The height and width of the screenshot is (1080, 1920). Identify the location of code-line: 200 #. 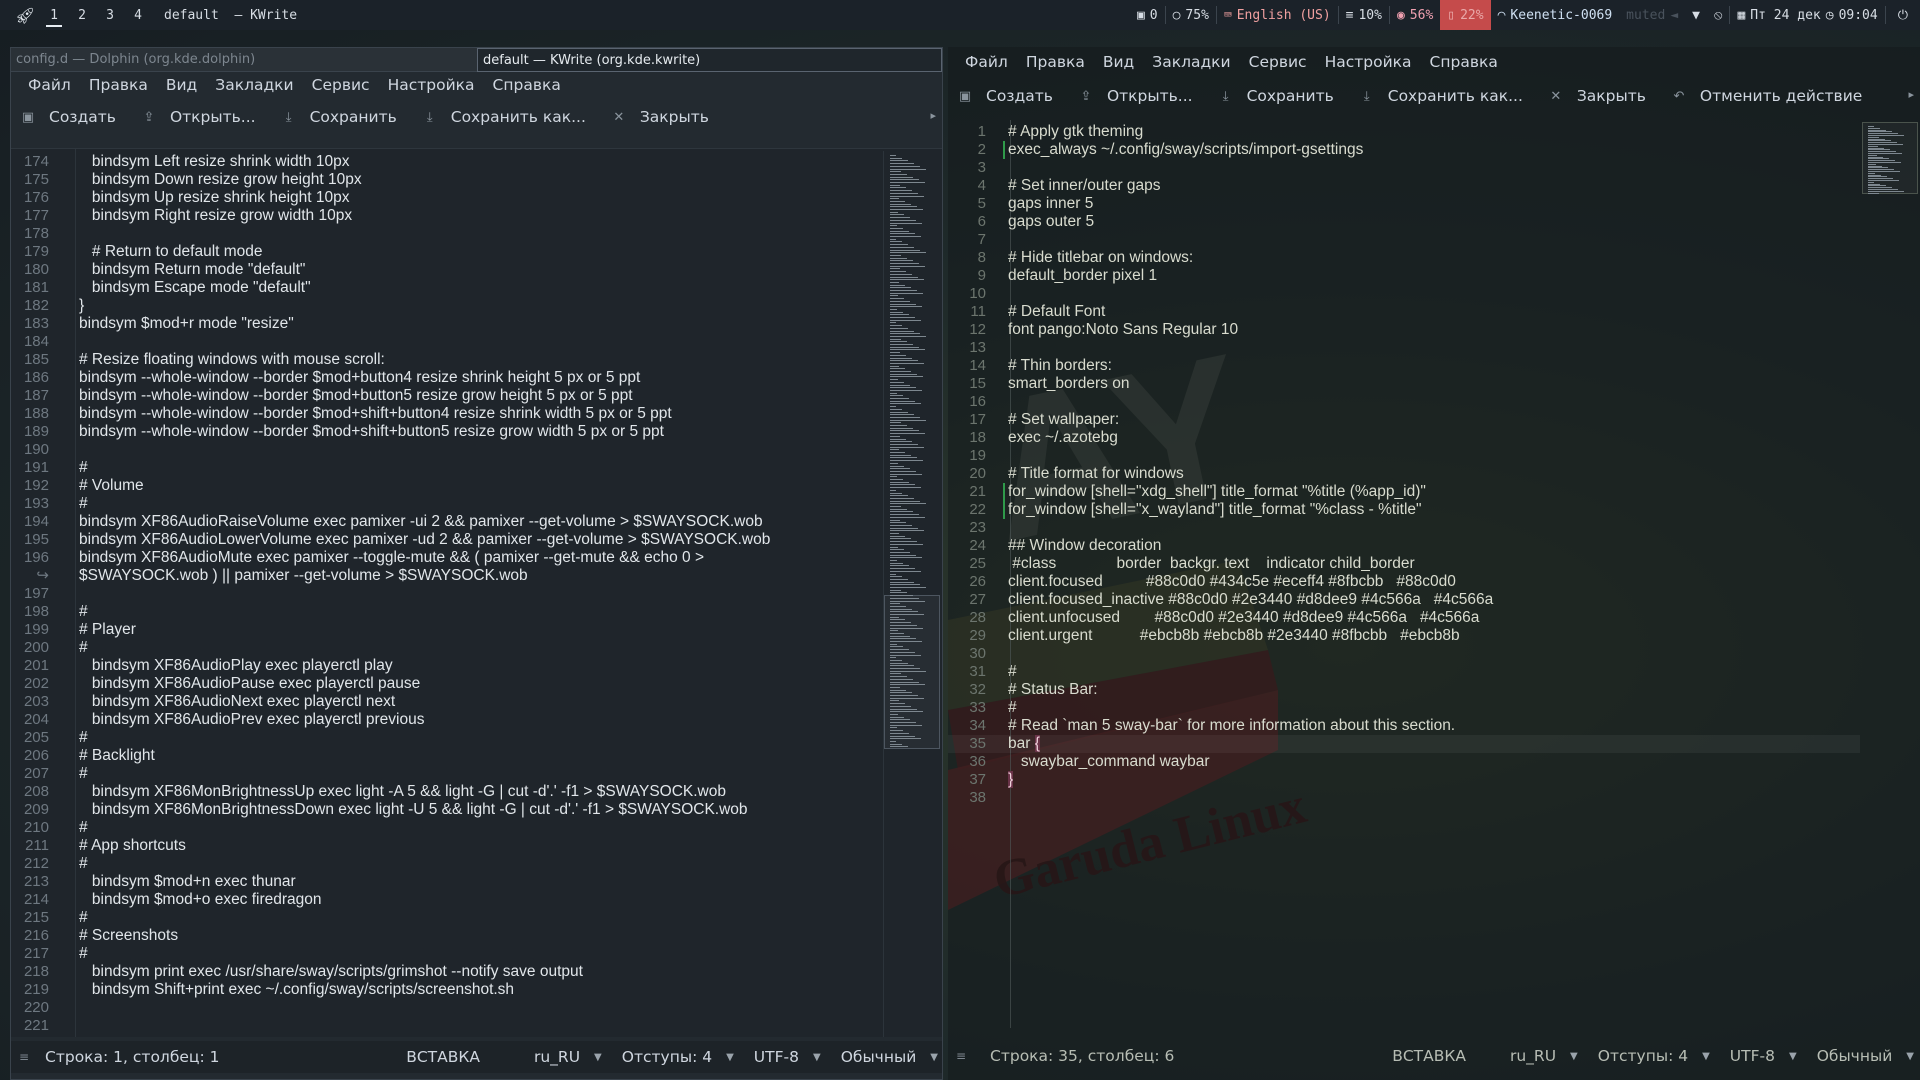
(446, 648).